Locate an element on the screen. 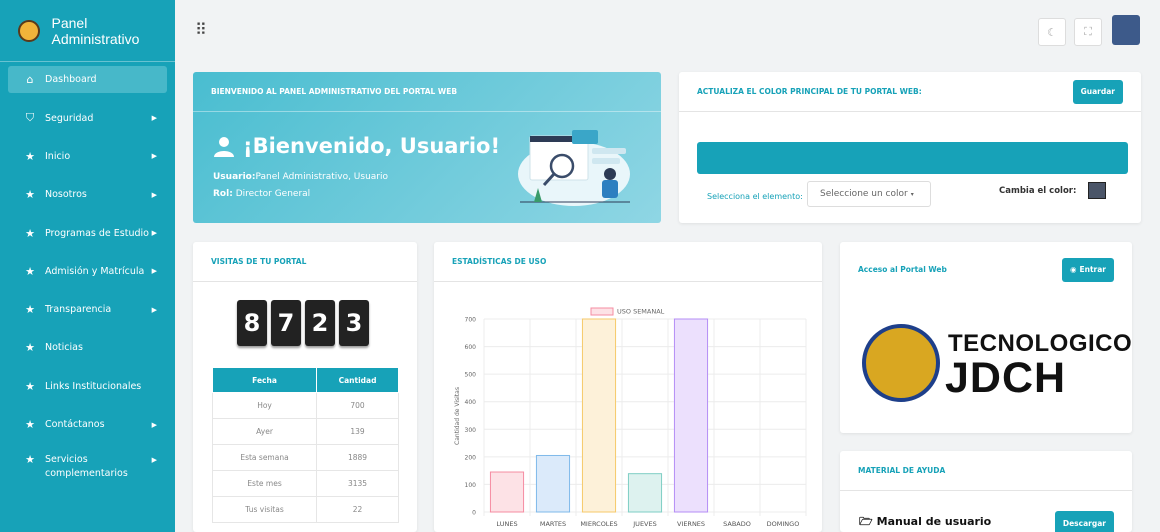 The width and height of the screenshot is (1160, 532). y-tick-label: 200 is located at coordinates (471, 457).